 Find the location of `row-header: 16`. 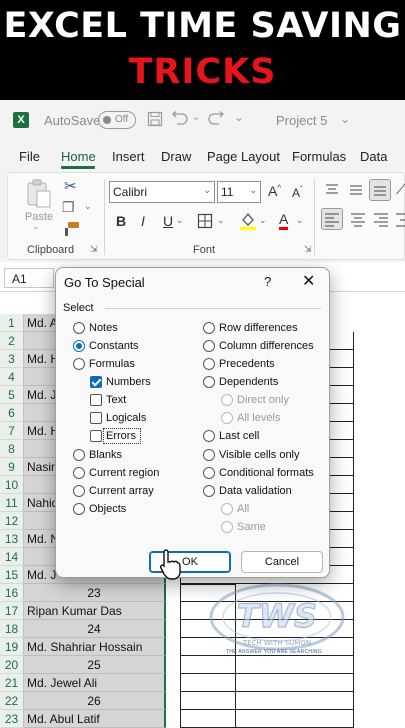

row-header: 16 is located at coordinates (12, 593).